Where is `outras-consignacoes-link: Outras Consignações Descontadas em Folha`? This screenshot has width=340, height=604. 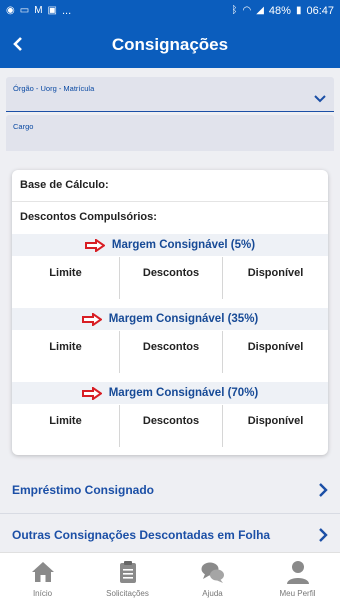 outras-consignacoes-link: Outras Consignações Descontadas em Folha is located at coordinates (170, 535).